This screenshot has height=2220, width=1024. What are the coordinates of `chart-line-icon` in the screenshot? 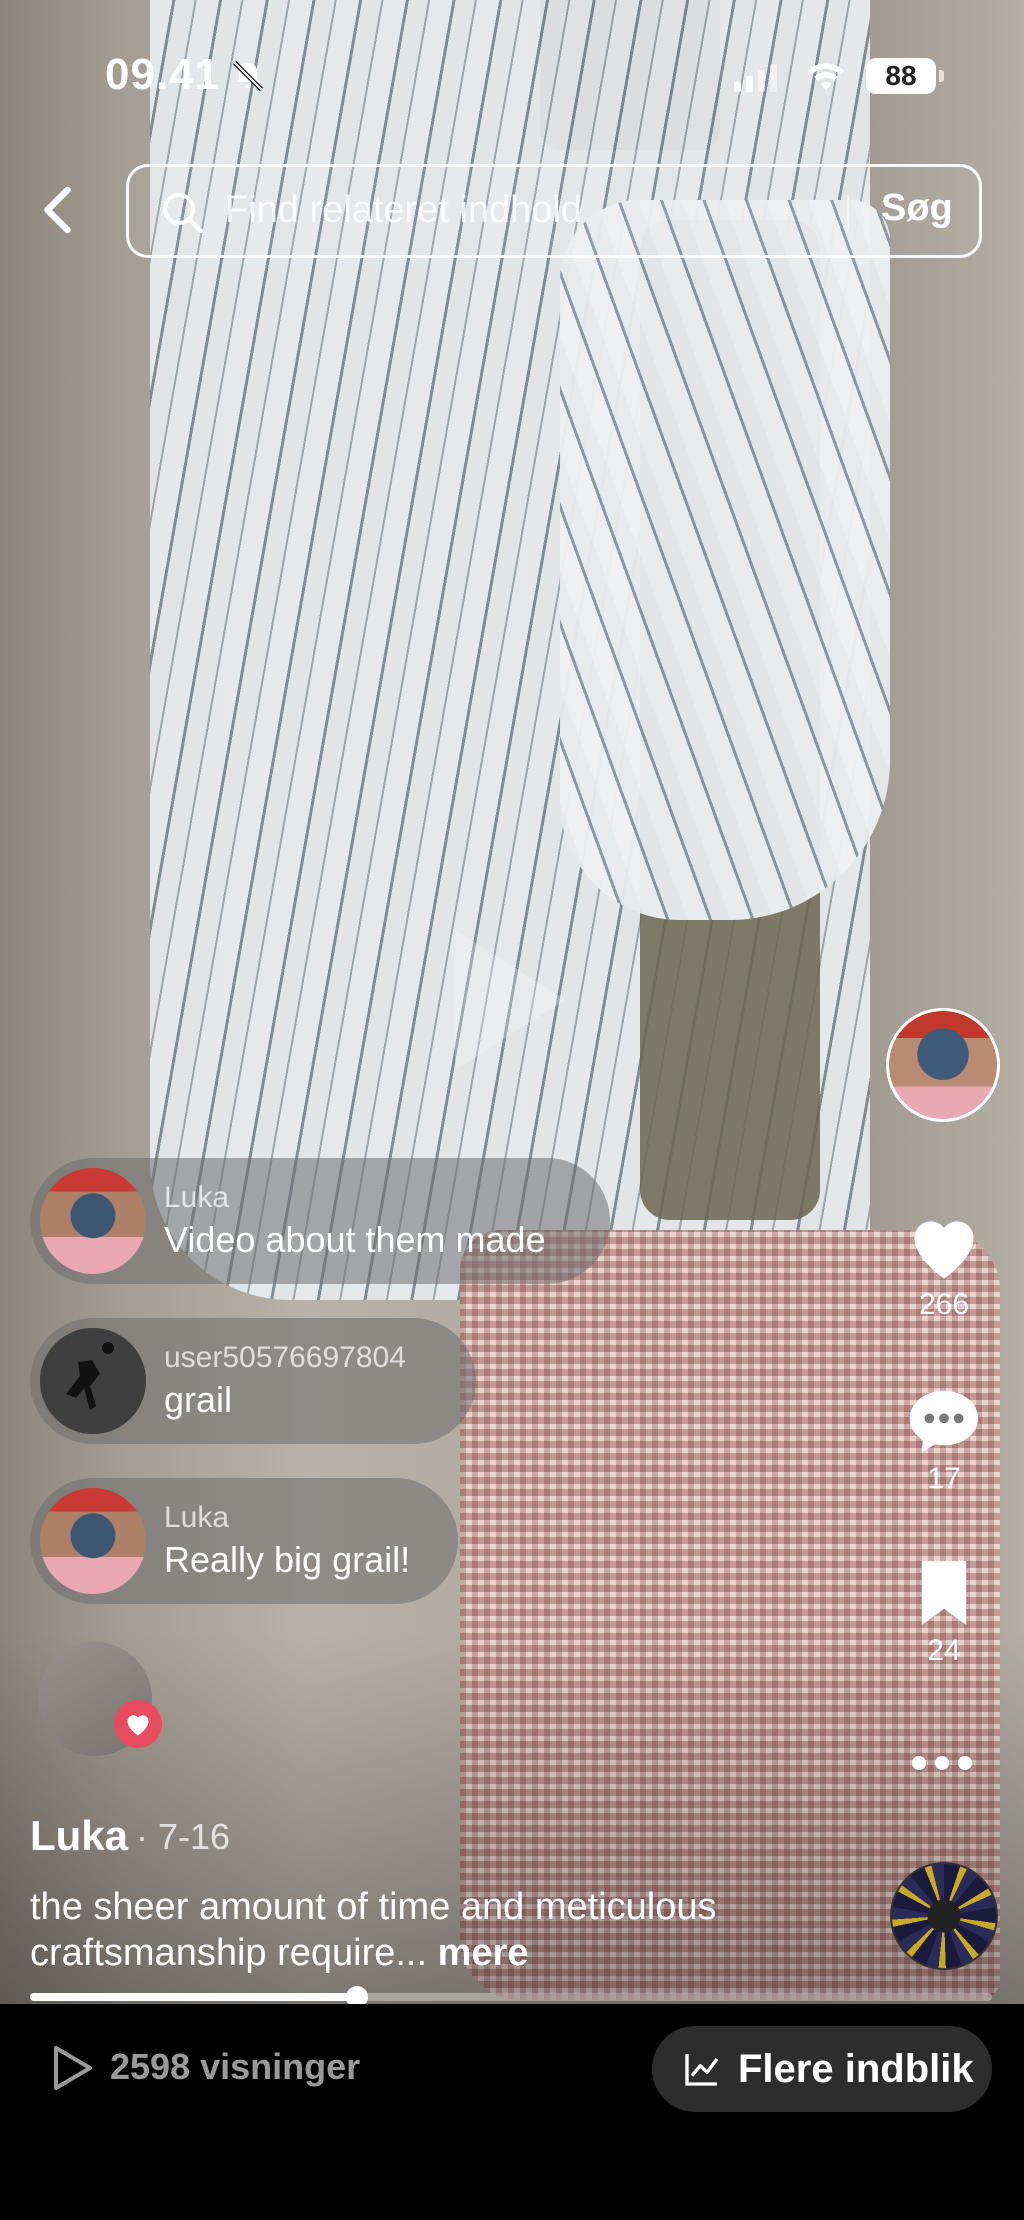 It's located at (702, 2070).